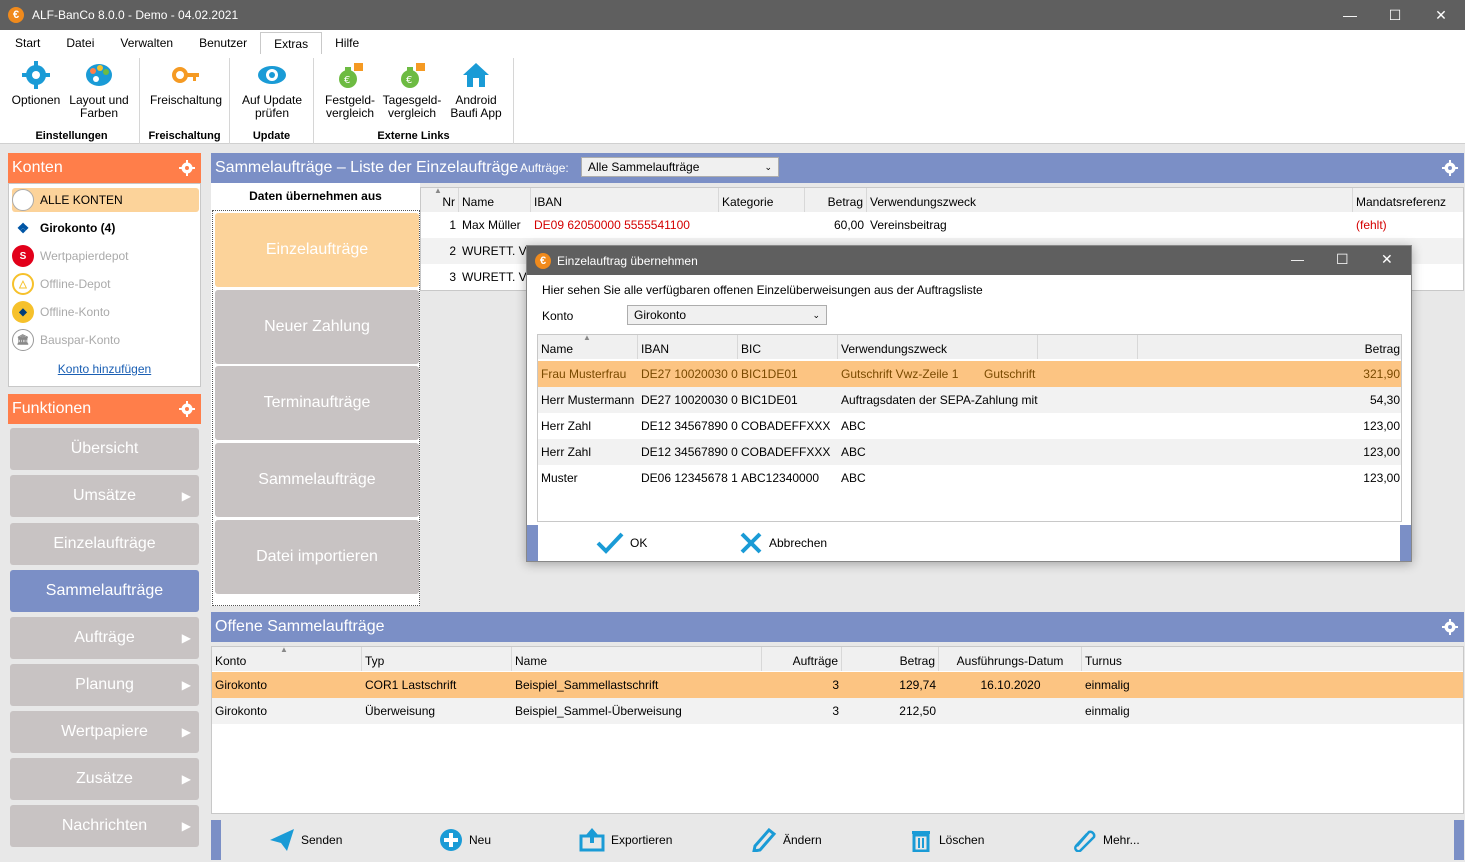 The width and height of the screenshot is (1465, 862). I want to click on cell-verwendungszweck: Auftragsdaten der SEPA-Zahlung mit, so click(939, 400).